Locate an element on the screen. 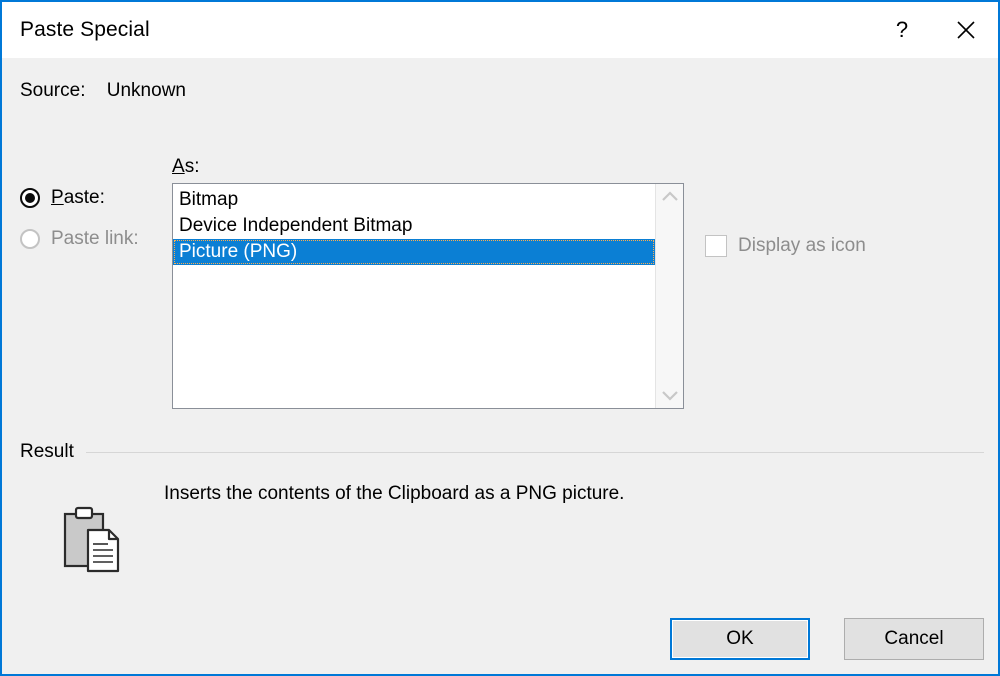 This screenshot has height=676, width=1000. list-item: Device Independent Bitmap is located at coordinates (414, 226).